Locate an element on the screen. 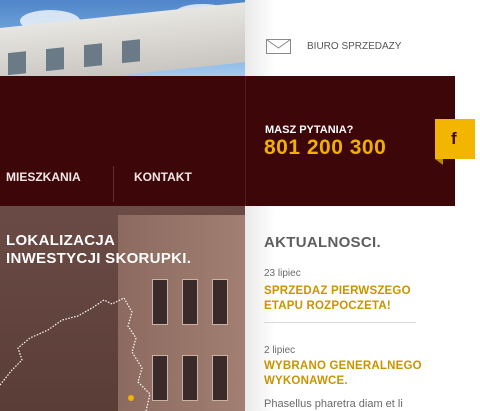 The width and height of the screenshot is (480, 411). news-headline-line: ETAPU ROZPOCZETA! is located at coordinates (327, 306).